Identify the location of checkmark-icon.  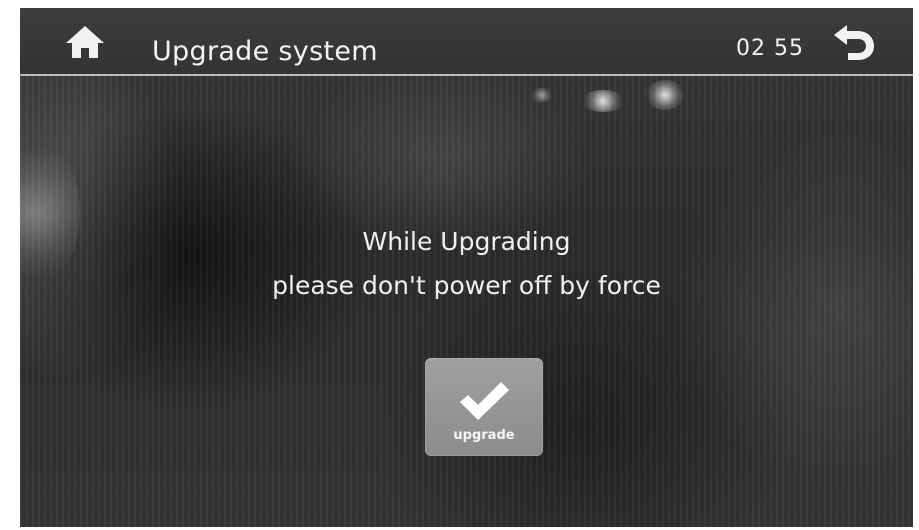
(484, 401).